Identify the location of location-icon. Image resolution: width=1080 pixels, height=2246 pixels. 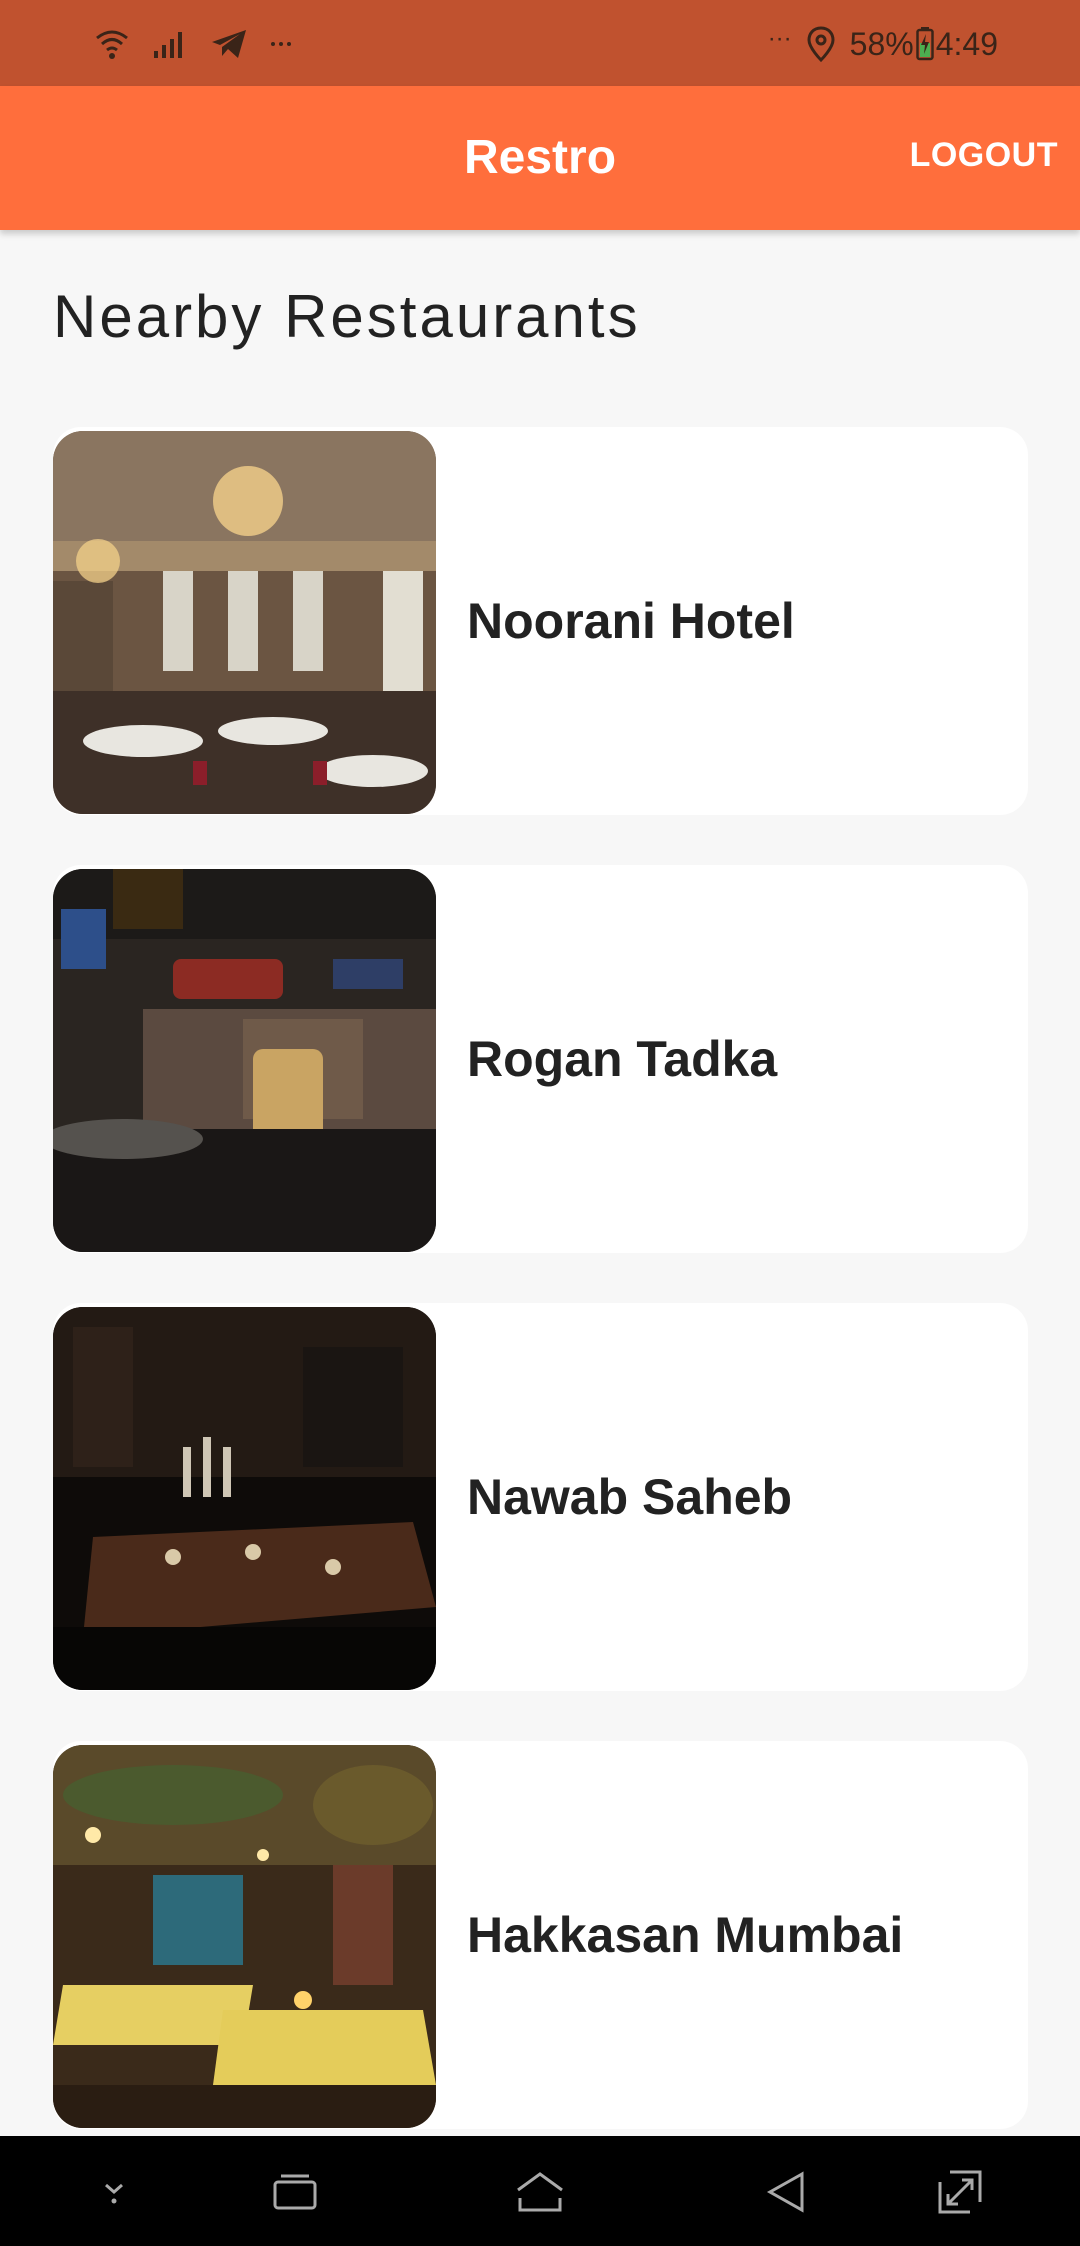
(821, 44).